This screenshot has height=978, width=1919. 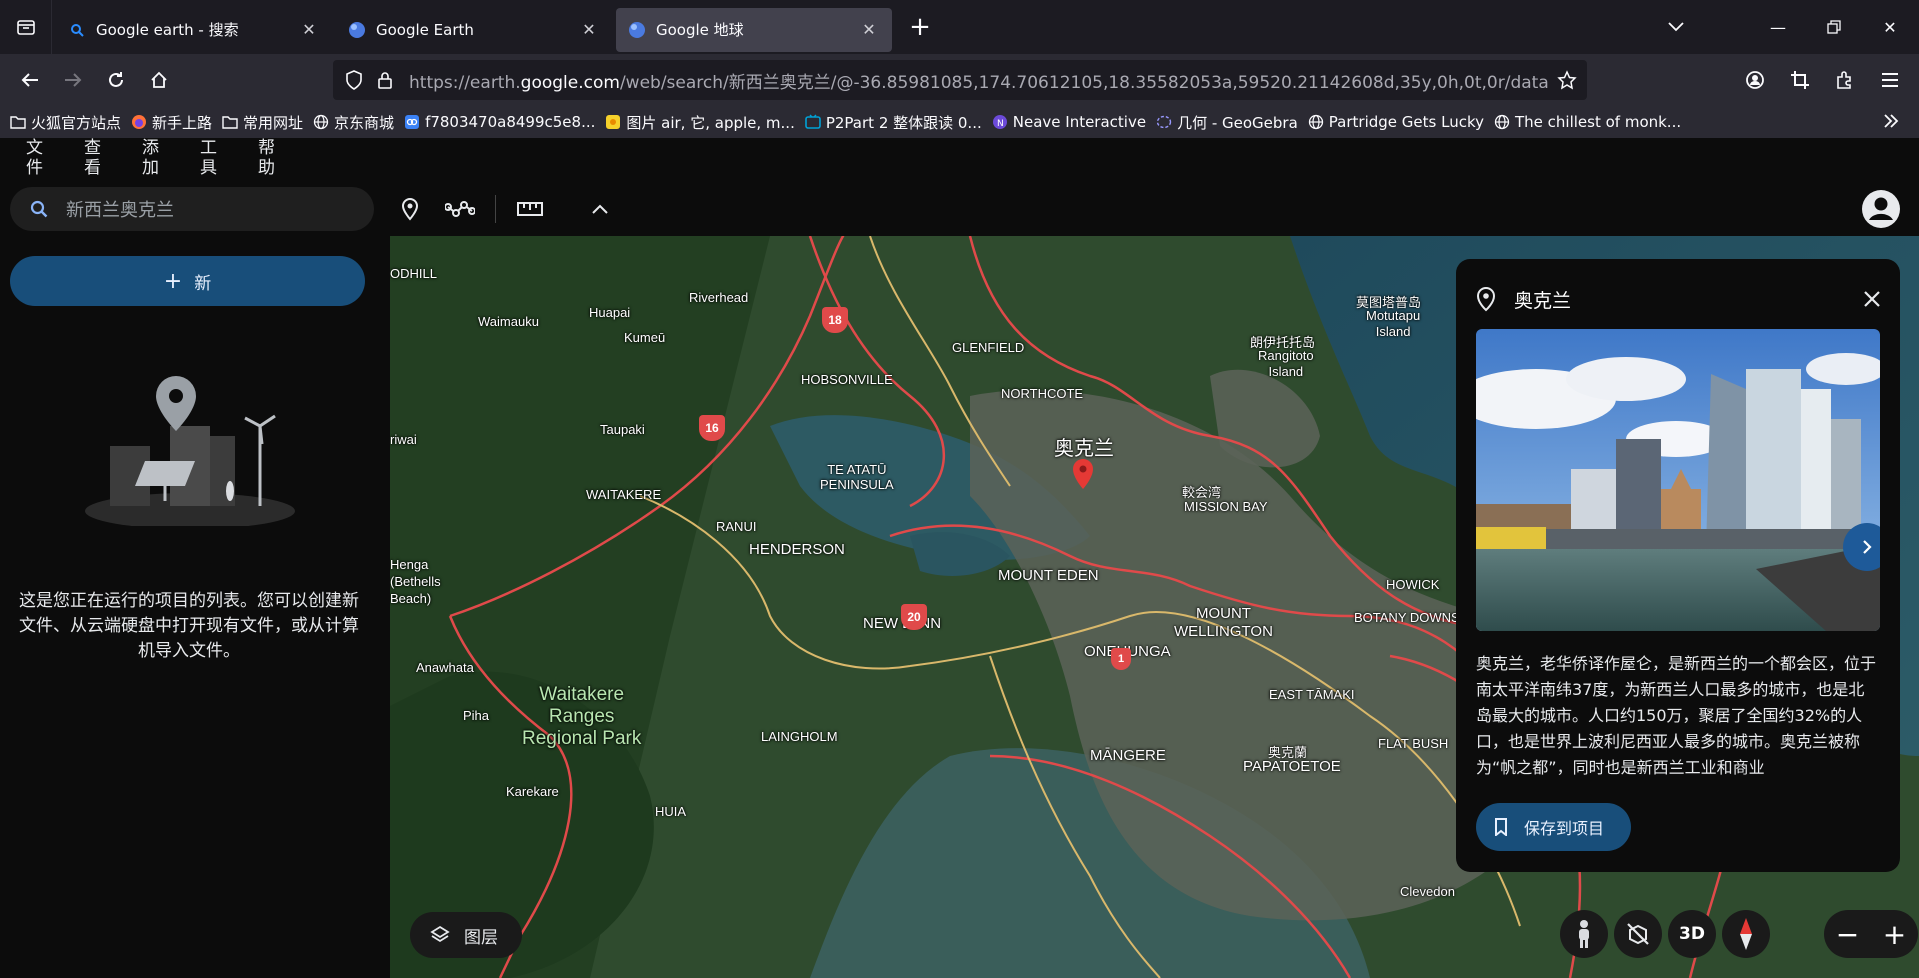 I want to click on chevron-up-icon, so click(x=600, y=209).